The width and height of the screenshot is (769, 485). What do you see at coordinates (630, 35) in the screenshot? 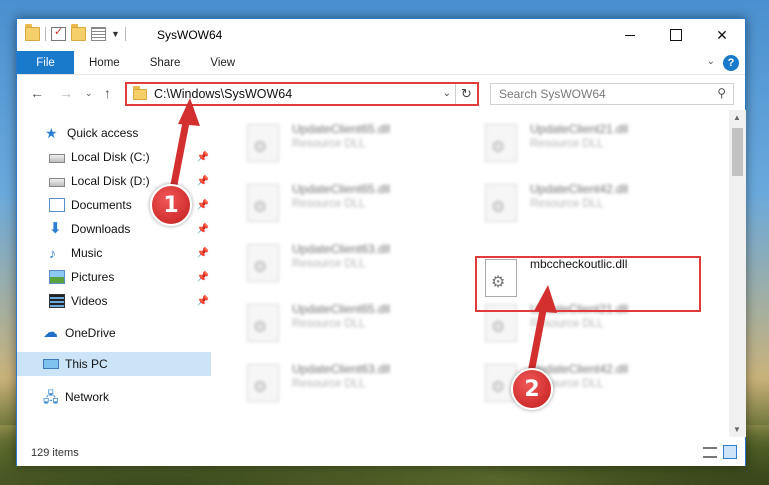
I see `minimize-button` at bounding box center [630, 35].